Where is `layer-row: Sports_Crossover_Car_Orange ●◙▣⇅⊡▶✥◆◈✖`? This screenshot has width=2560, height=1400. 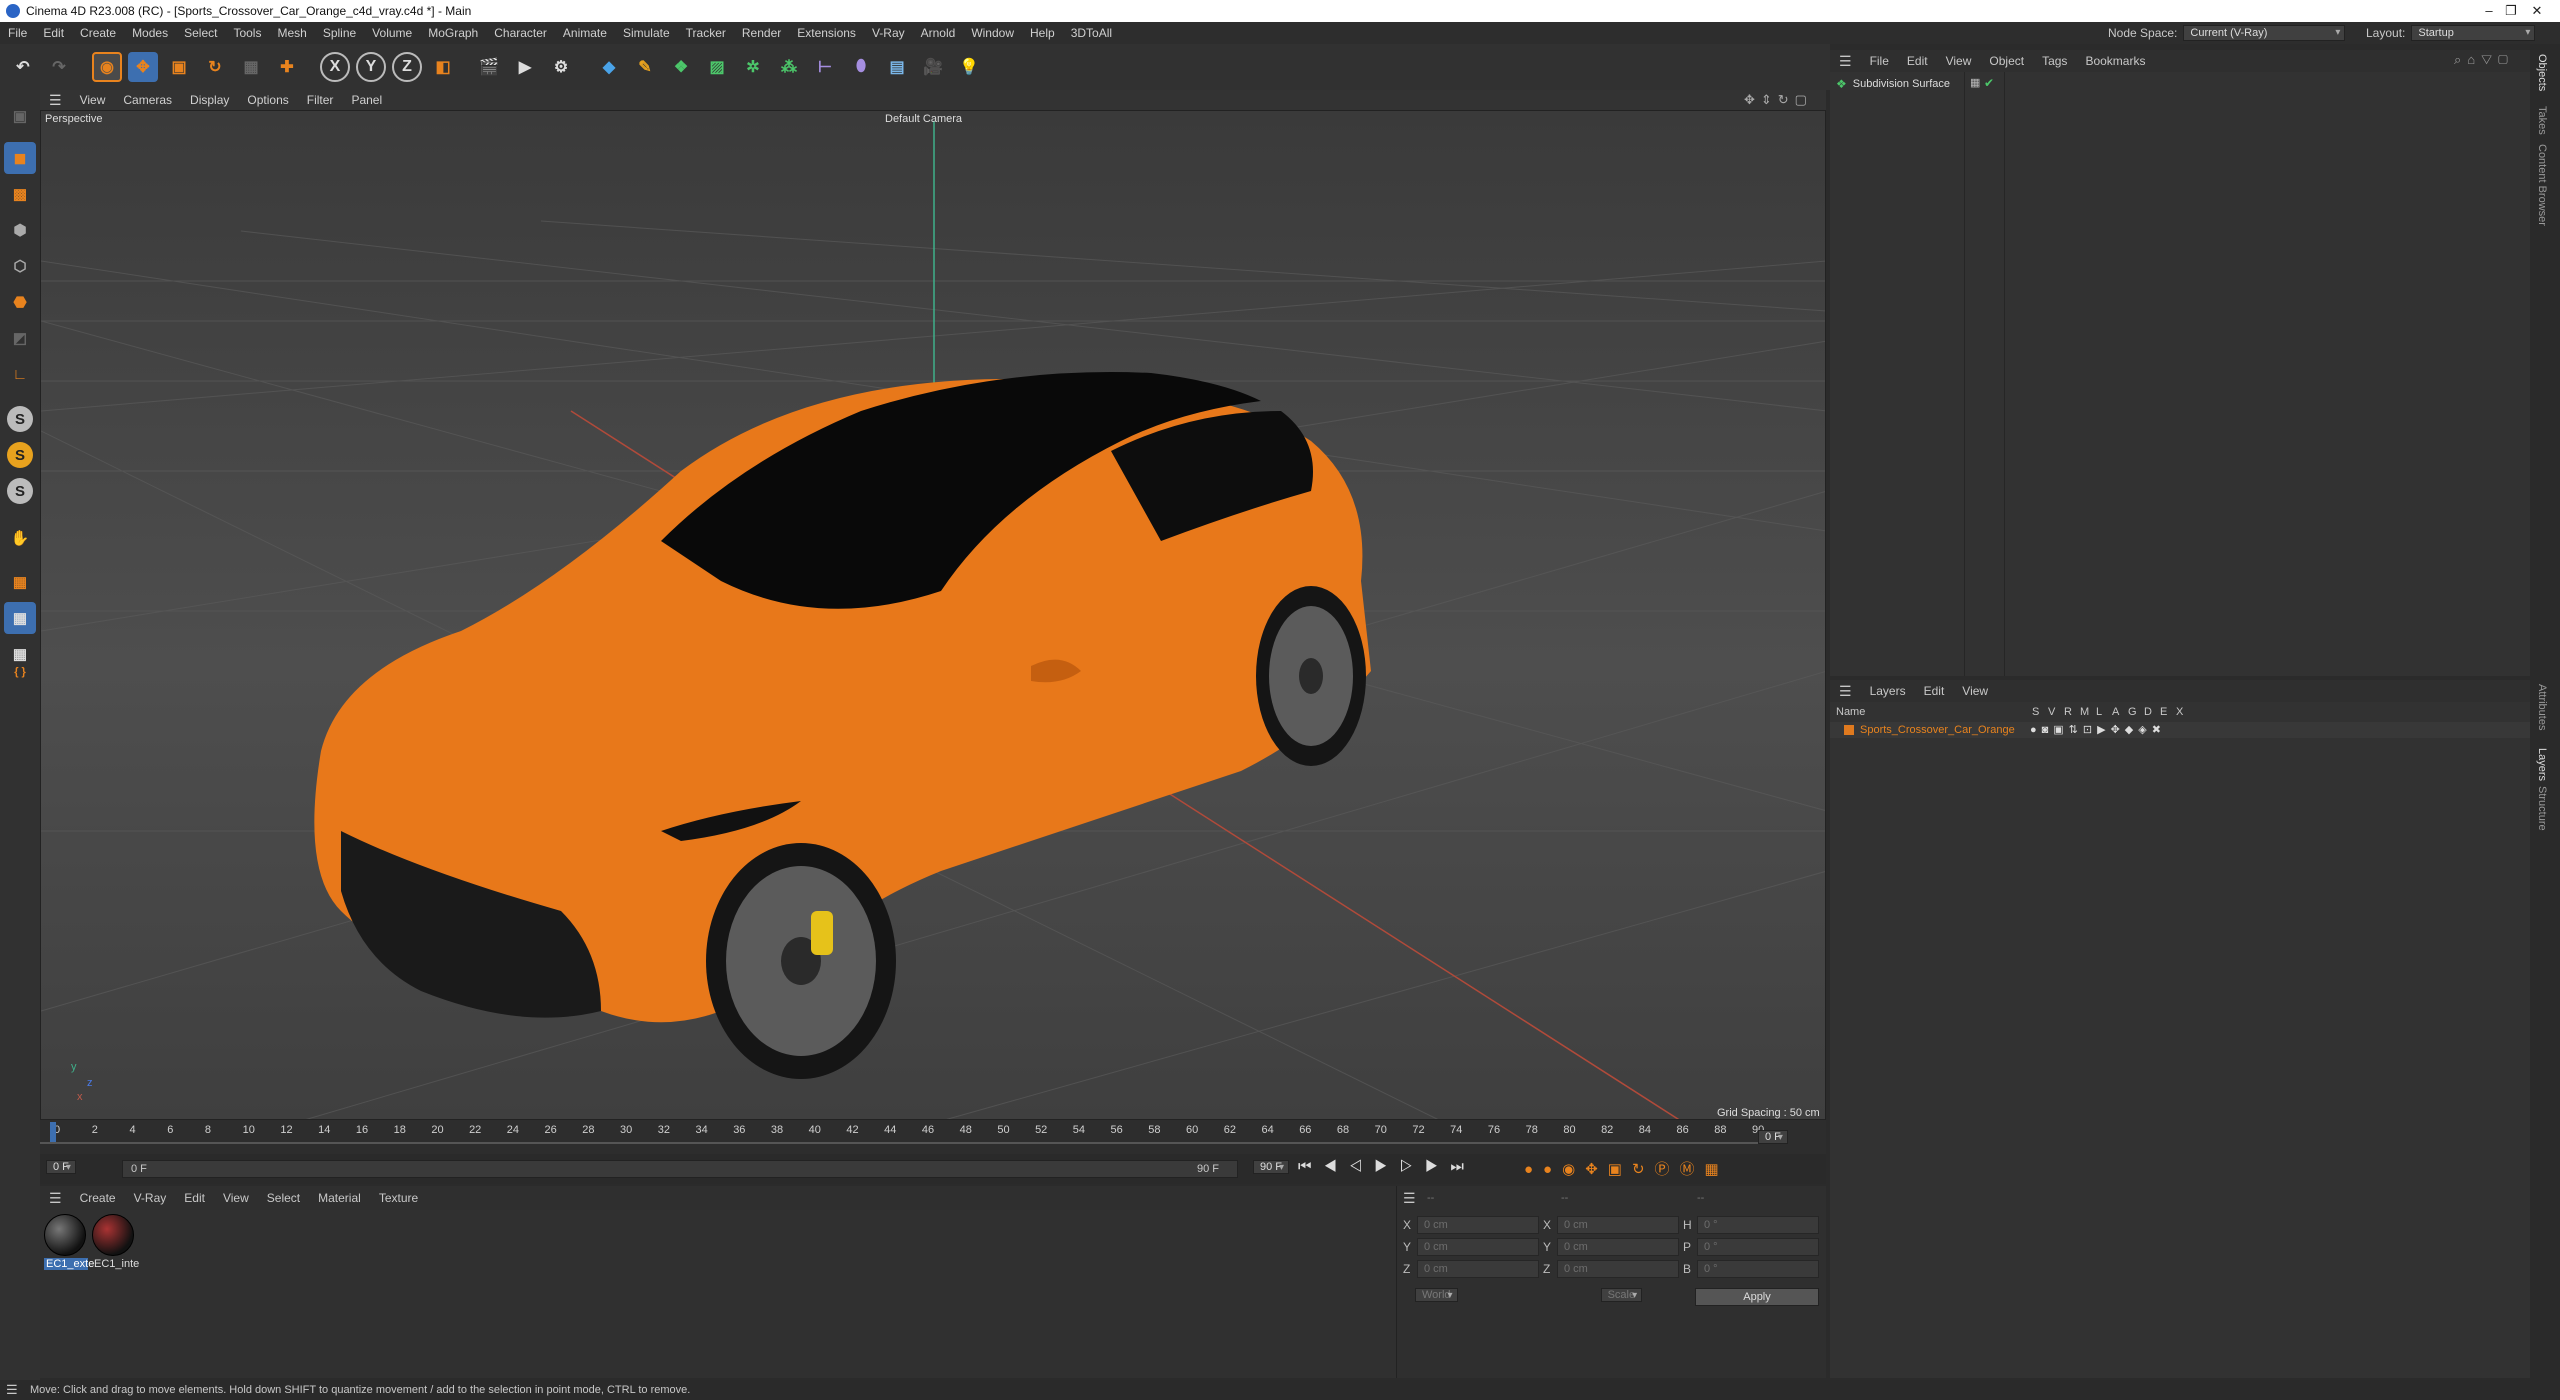 layer-row: Sports_Crossover_Car_Orange ●◙▣⇅⊡▶✥◆◈✖ is located at coordinates (2180, 730).